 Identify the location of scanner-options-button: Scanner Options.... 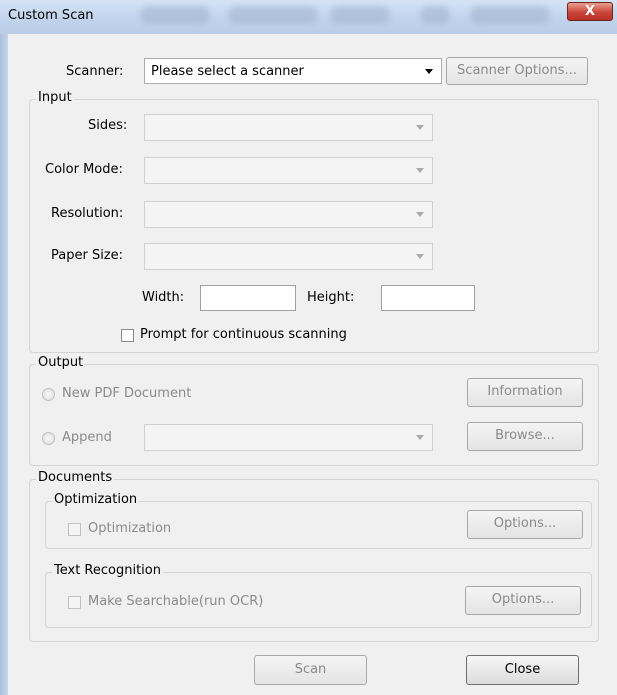
(517, 71).